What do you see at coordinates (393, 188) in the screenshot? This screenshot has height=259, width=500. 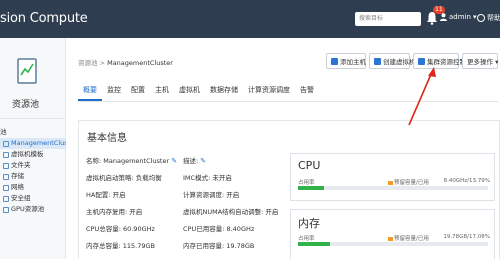 I see `cpu-usage-bar` at bounding box center [393, 188].